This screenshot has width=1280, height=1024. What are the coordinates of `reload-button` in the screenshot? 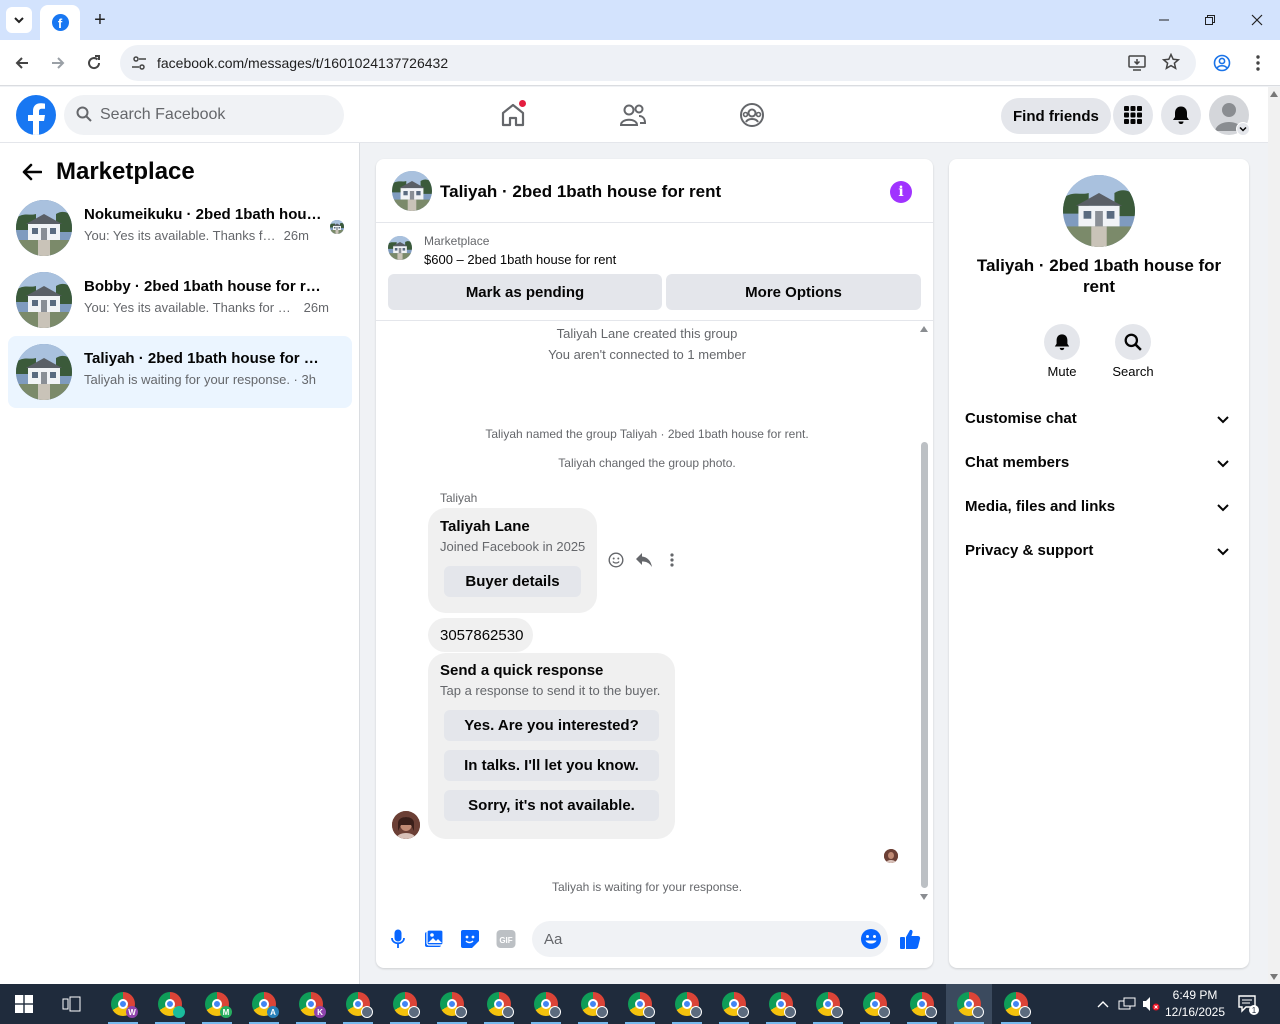 It's located at (94, 63).